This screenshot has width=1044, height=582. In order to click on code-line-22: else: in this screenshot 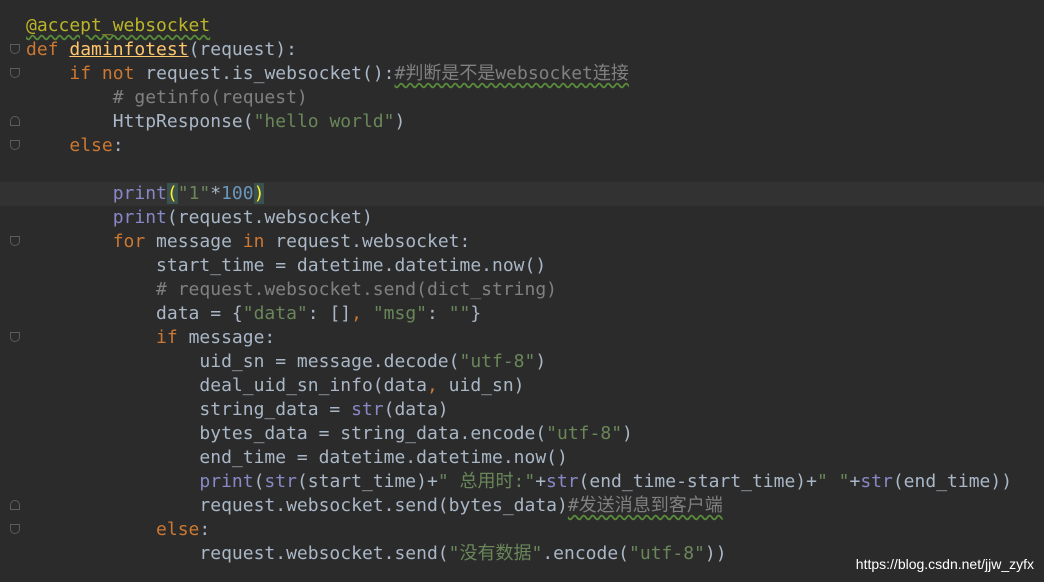, I will do `click(535, 530)`.